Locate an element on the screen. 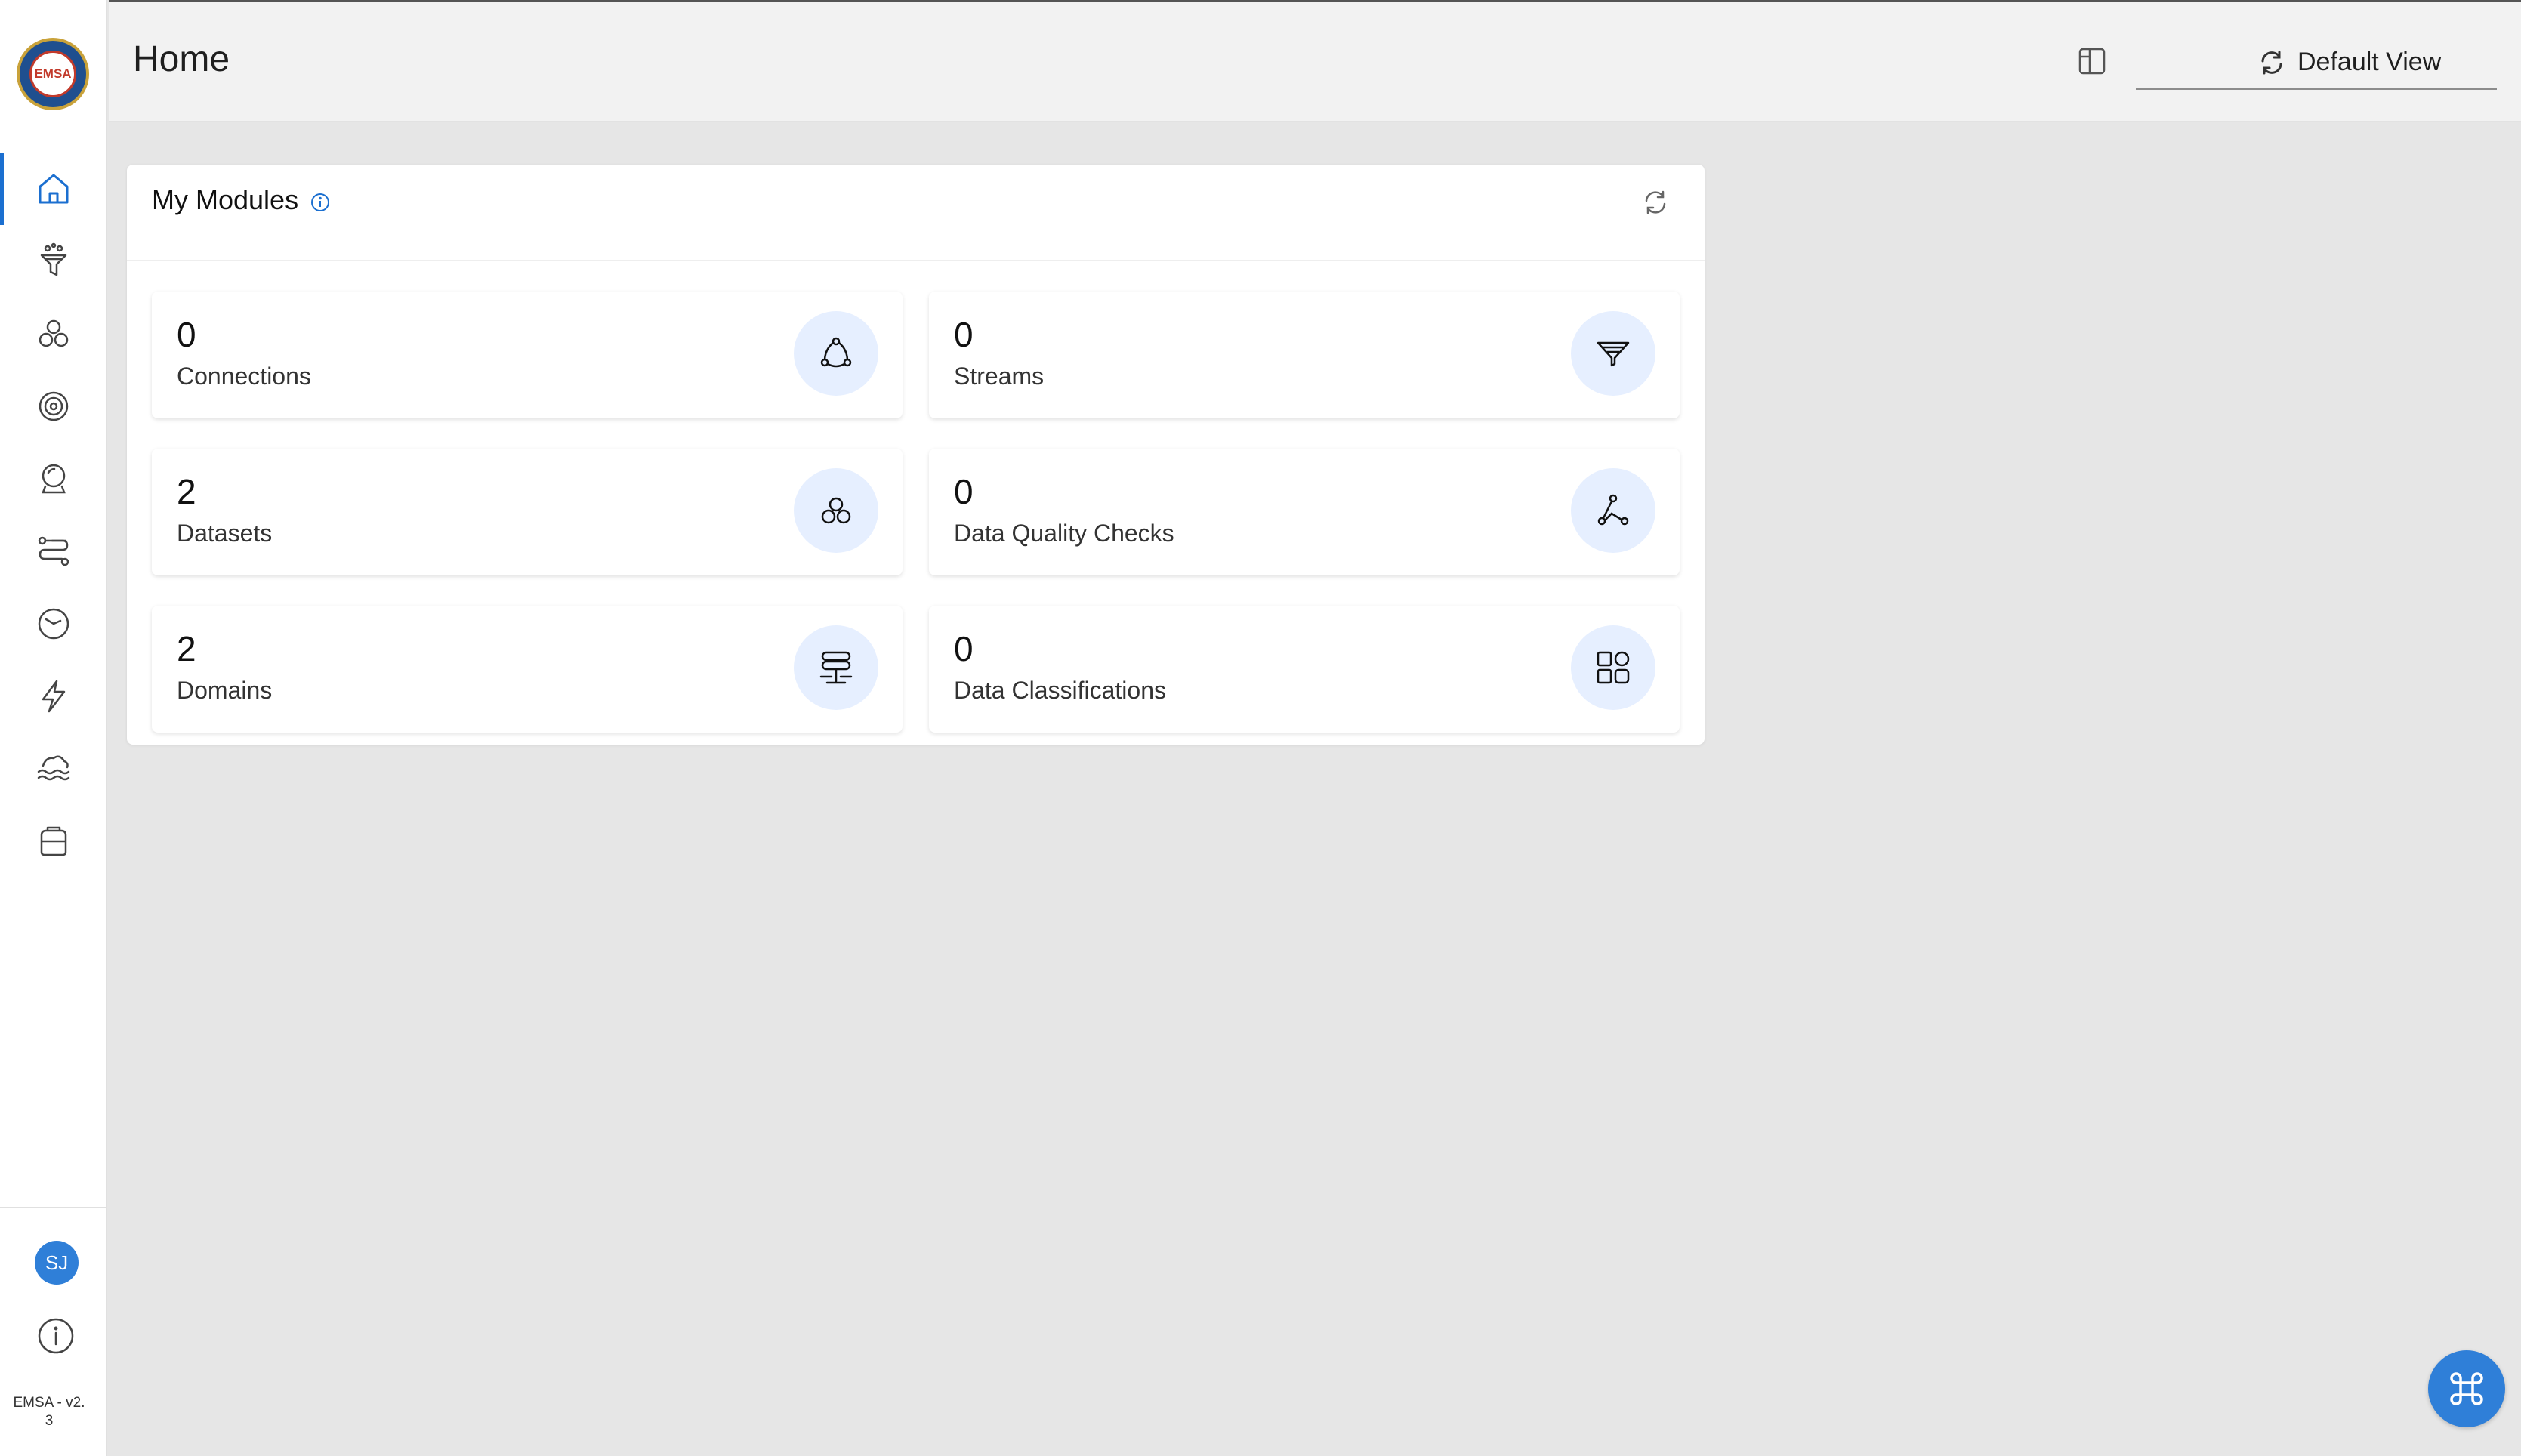 This screenshot has height=1456, width=2521. top-header: Home Default View is located at coordinates (1315, 61).